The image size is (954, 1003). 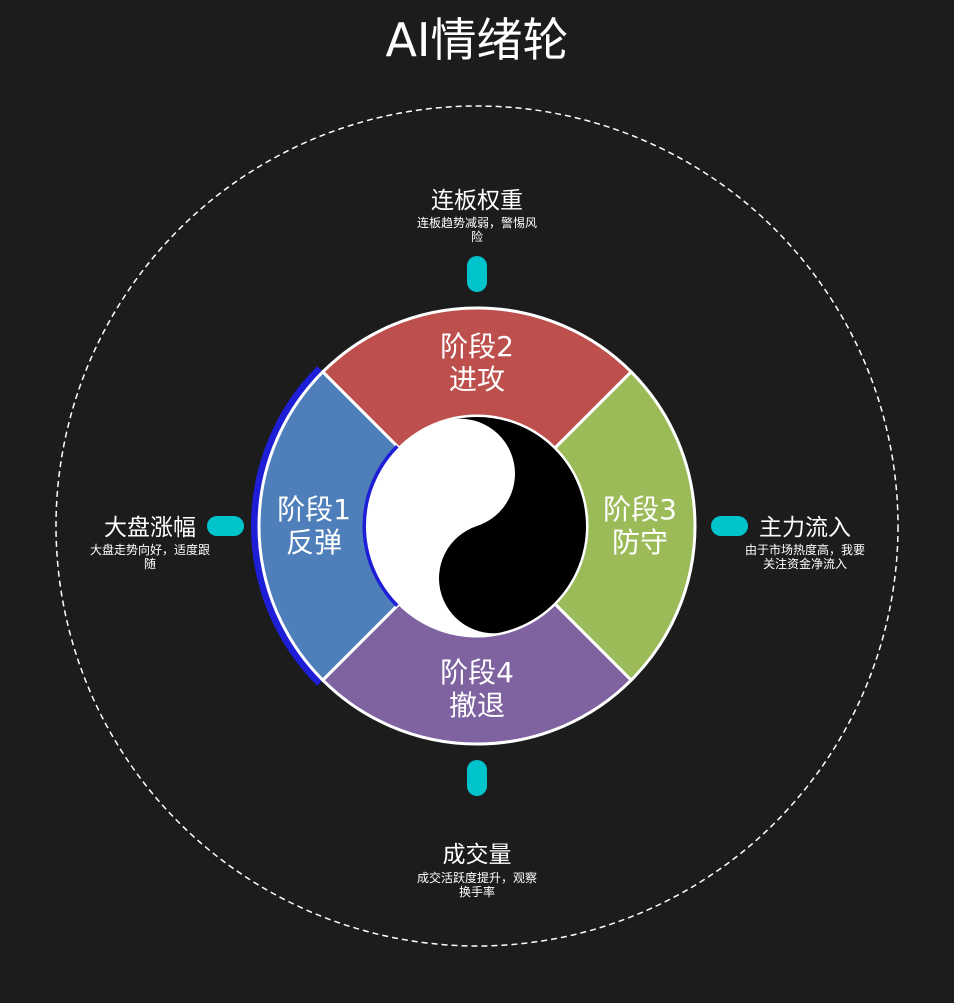 What do you see at coordinates (477, 222) in the screenshot?
I see `top-indicator-desc-line1: 连板趋势减弱，警惕风` at bounding box center [477, 222].